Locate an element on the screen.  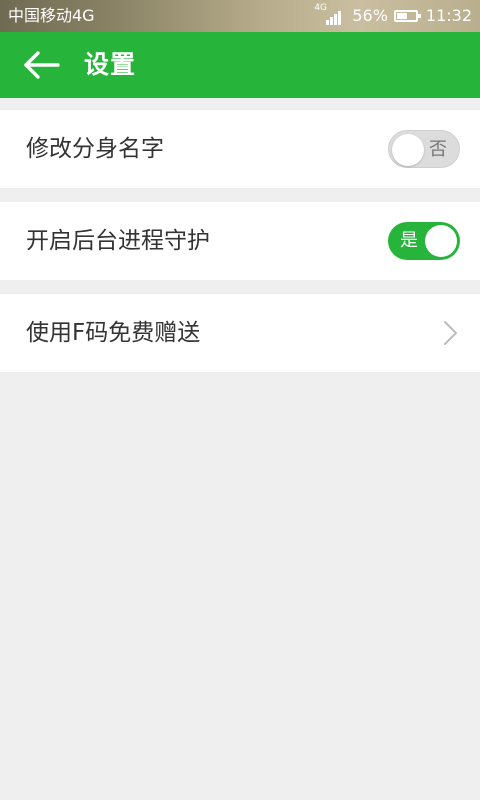
setting-background-guard: 开启后台进程守护 是 is located at coordinates (240, 241).